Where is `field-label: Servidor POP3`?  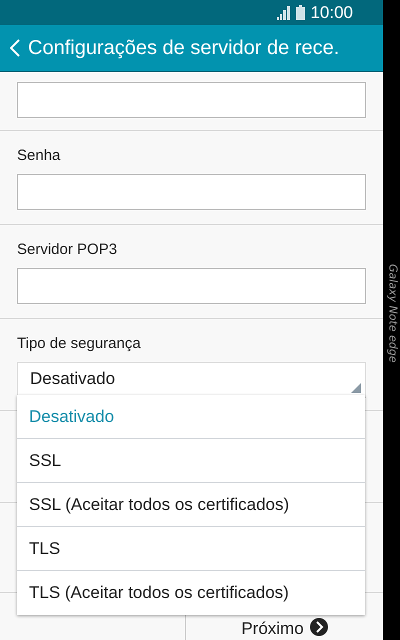 field-label: Servidor POP3 is located at coordinates (67, 250).